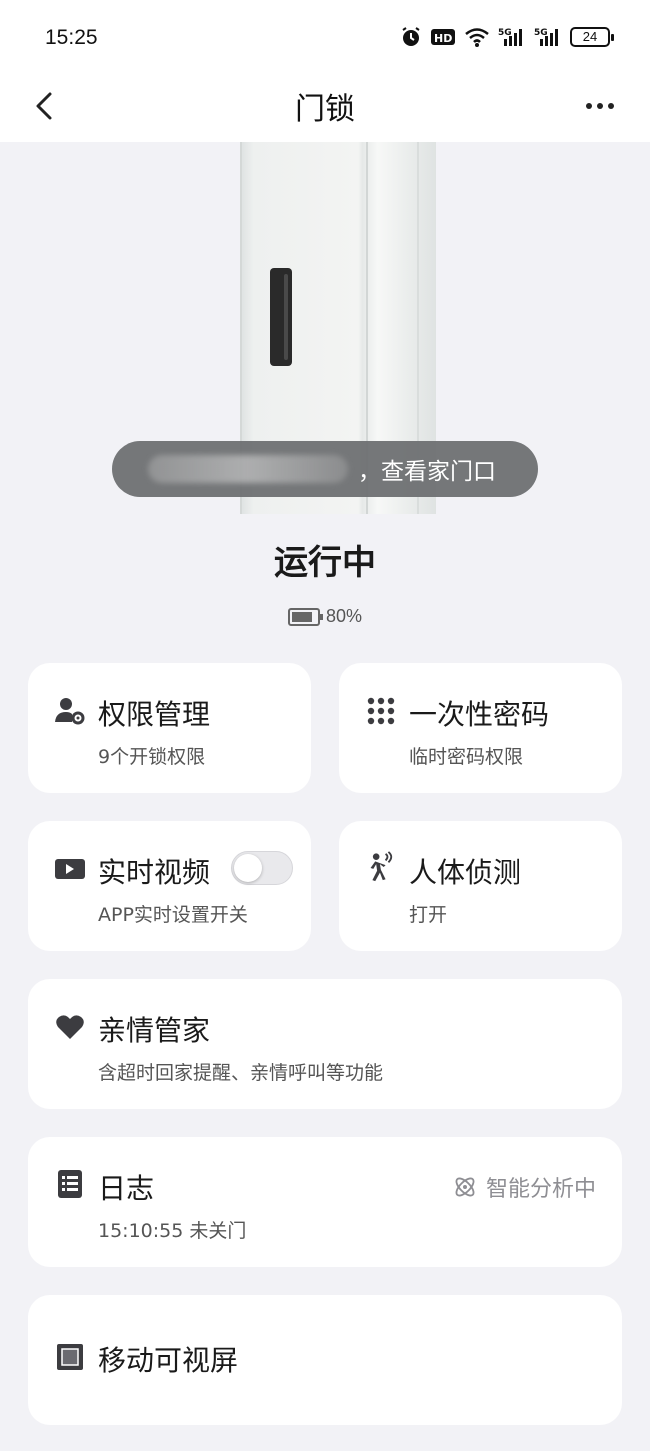  What do you see at coordinates (70, 1184) in the screenshot?
I see `list-icon` at bounding box center [70, 1184].